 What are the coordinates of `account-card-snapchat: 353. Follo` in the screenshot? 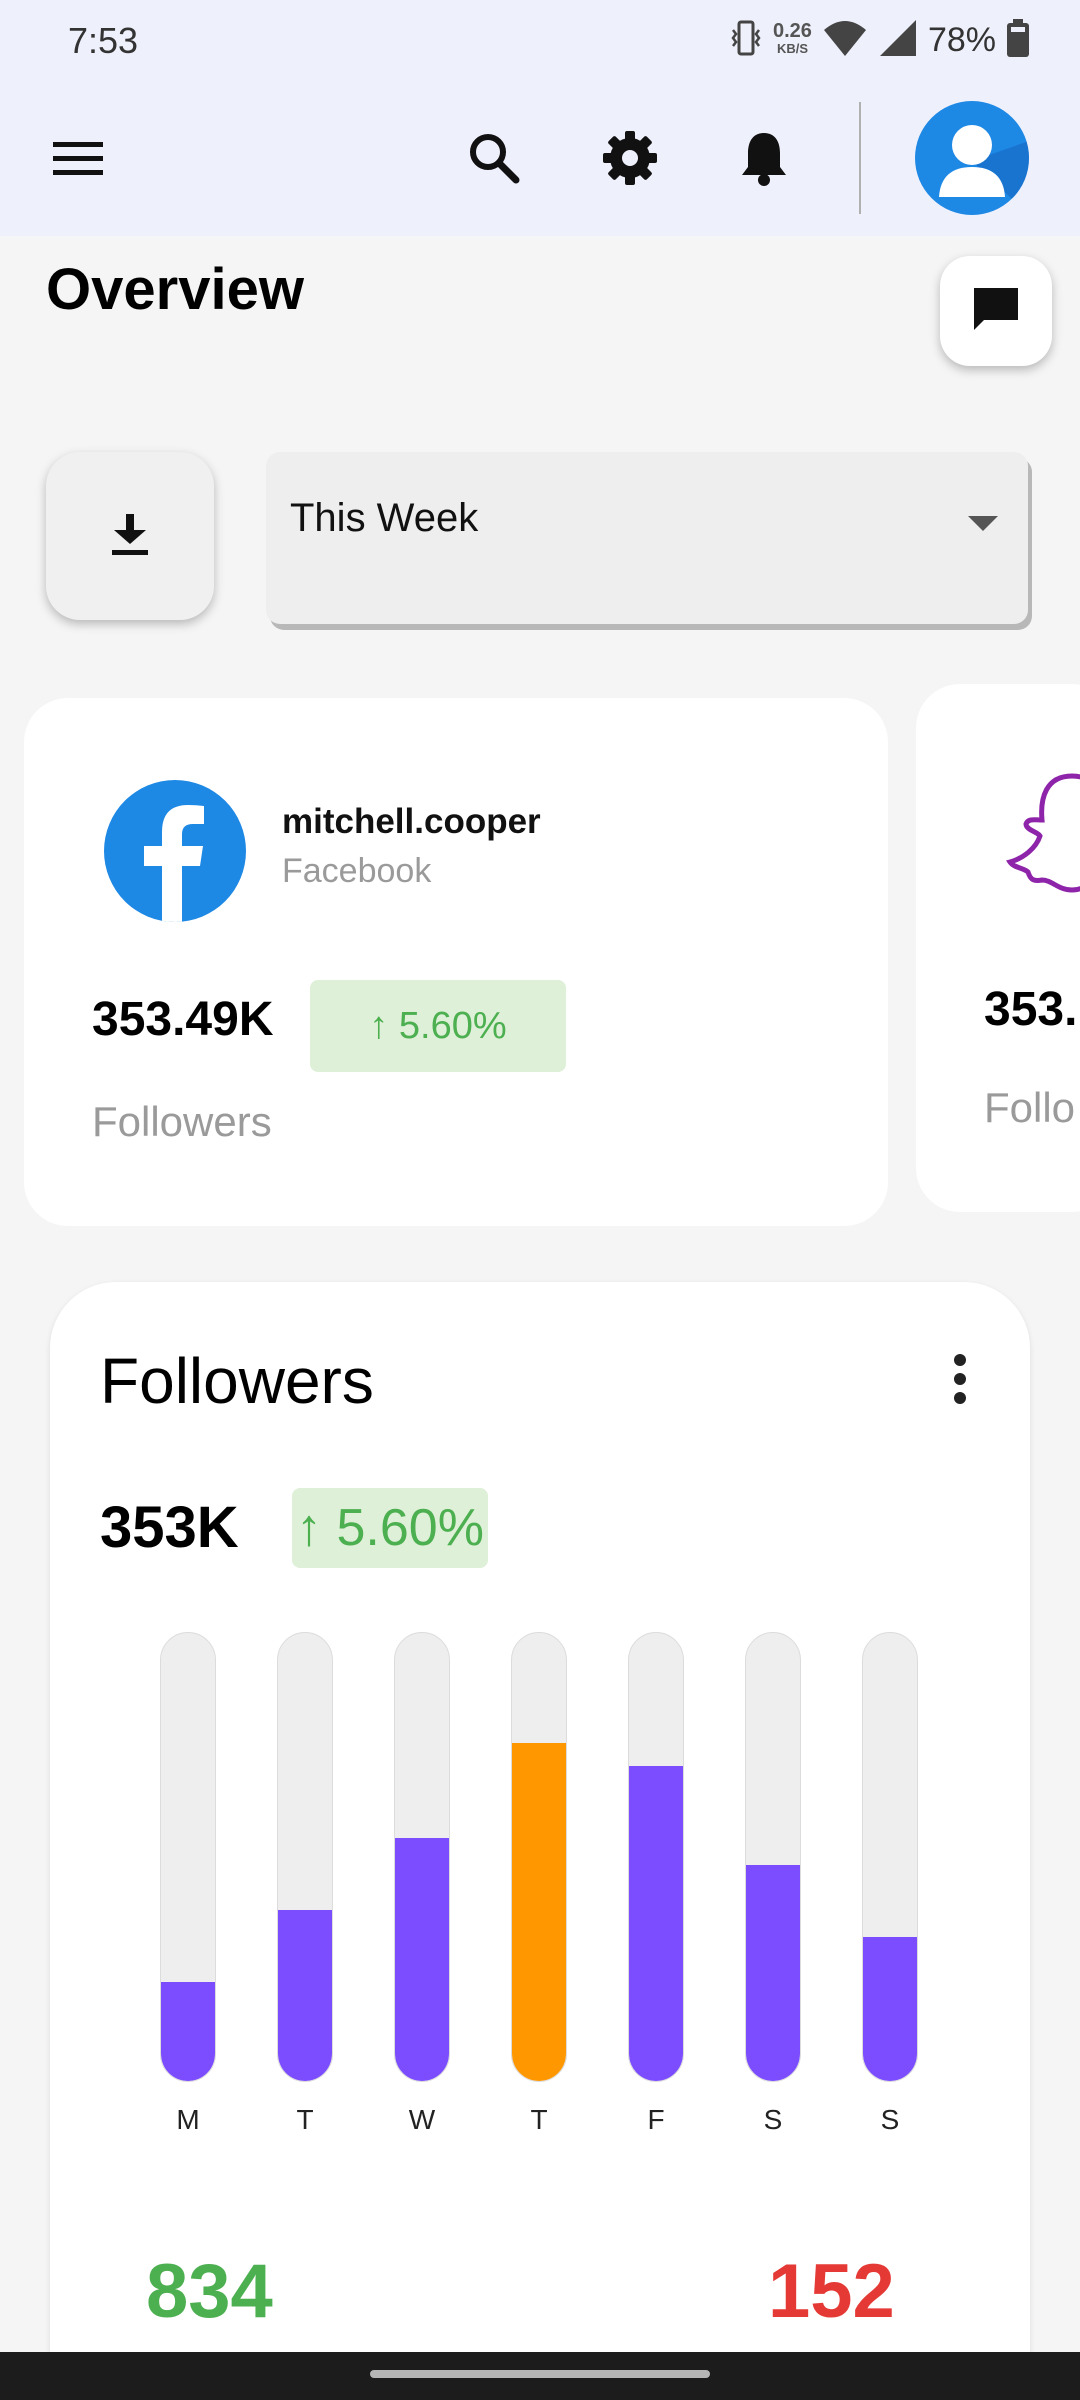 It's located at (998, 948).